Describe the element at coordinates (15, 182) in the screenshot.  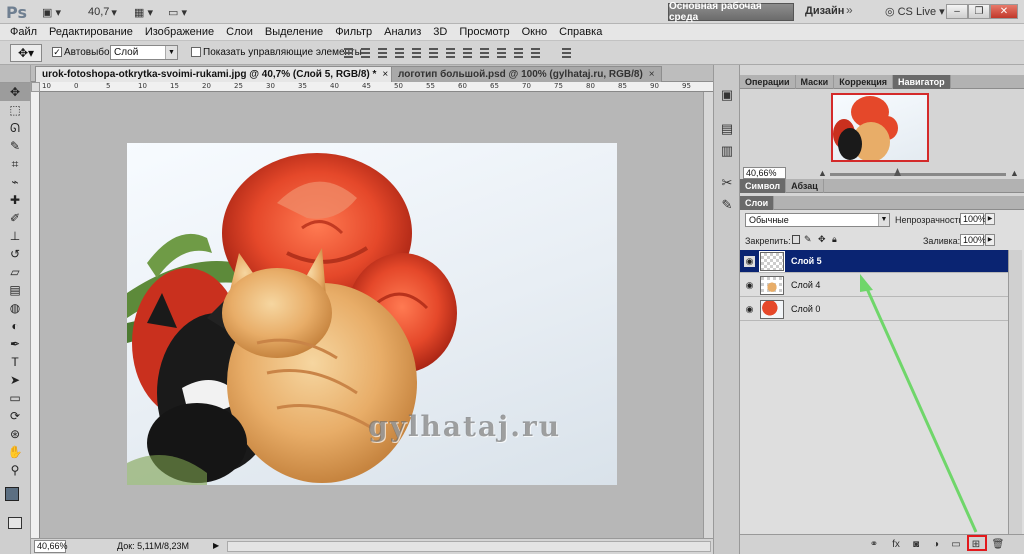
I see `eyedropper-tool: ⌁` at that location.